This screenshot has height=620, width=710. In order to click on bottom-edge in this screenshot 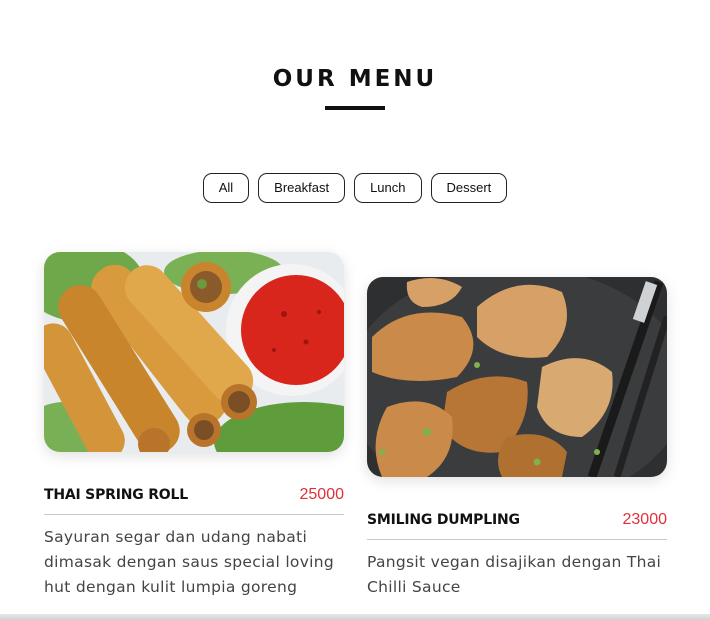, I will do `click(355, 617)`.